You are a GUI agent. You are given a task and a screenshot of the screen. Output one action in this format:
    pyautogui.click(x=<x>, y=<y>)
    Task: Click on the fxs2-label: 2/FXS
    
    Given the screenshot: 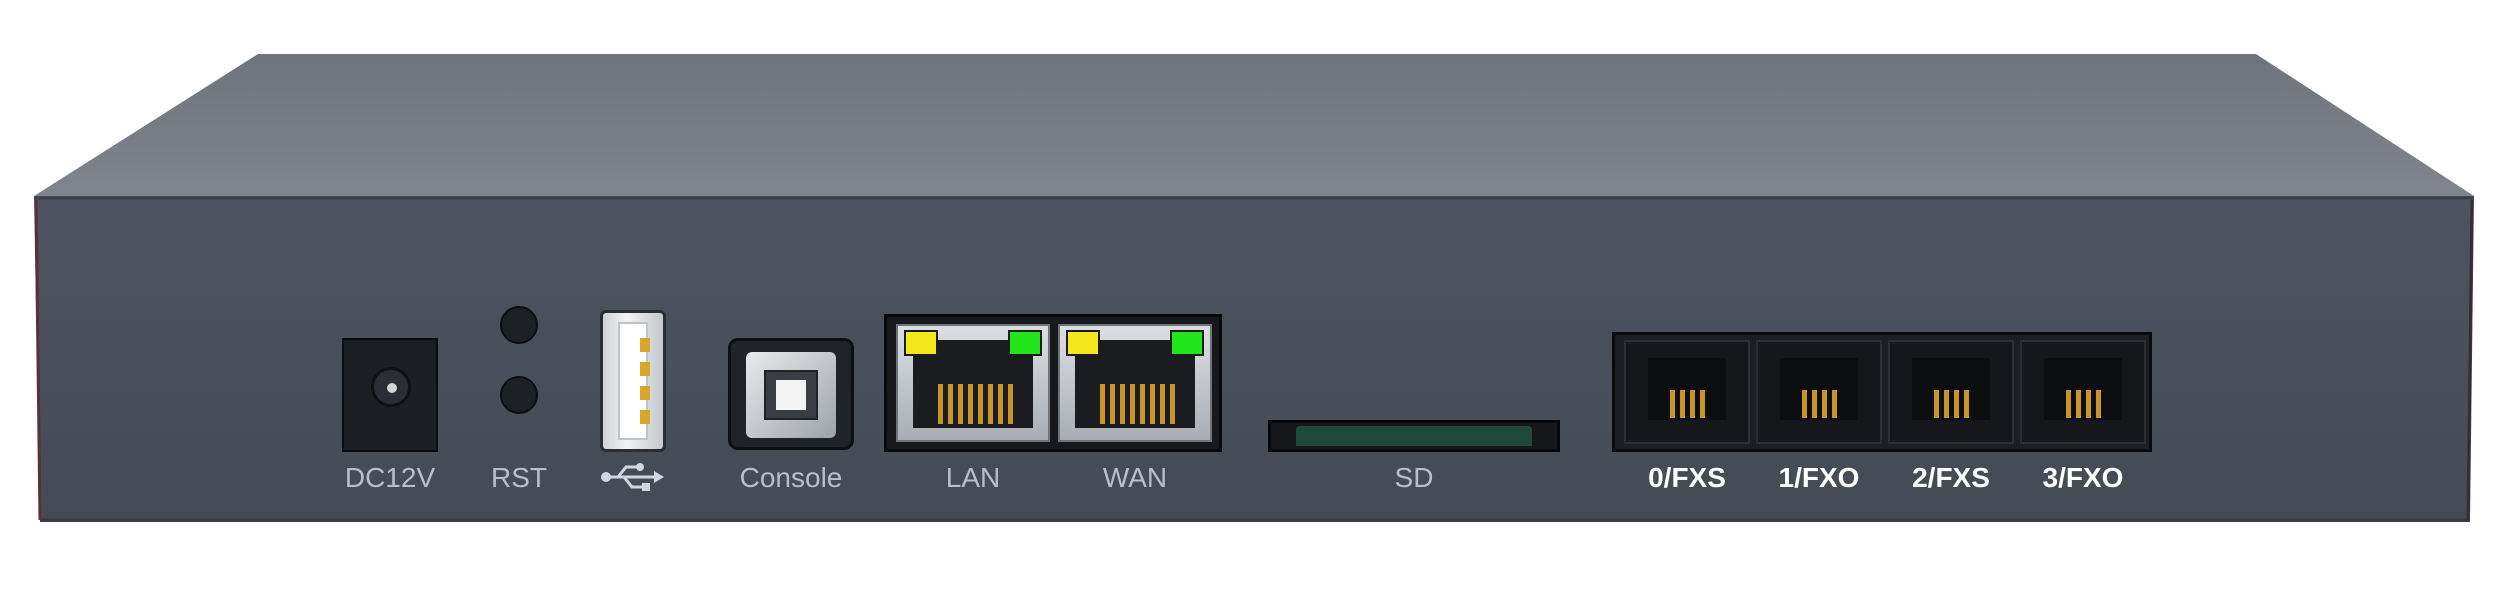 What is the action you would take?
    pyautogui.click(x=1951, y=477)
    